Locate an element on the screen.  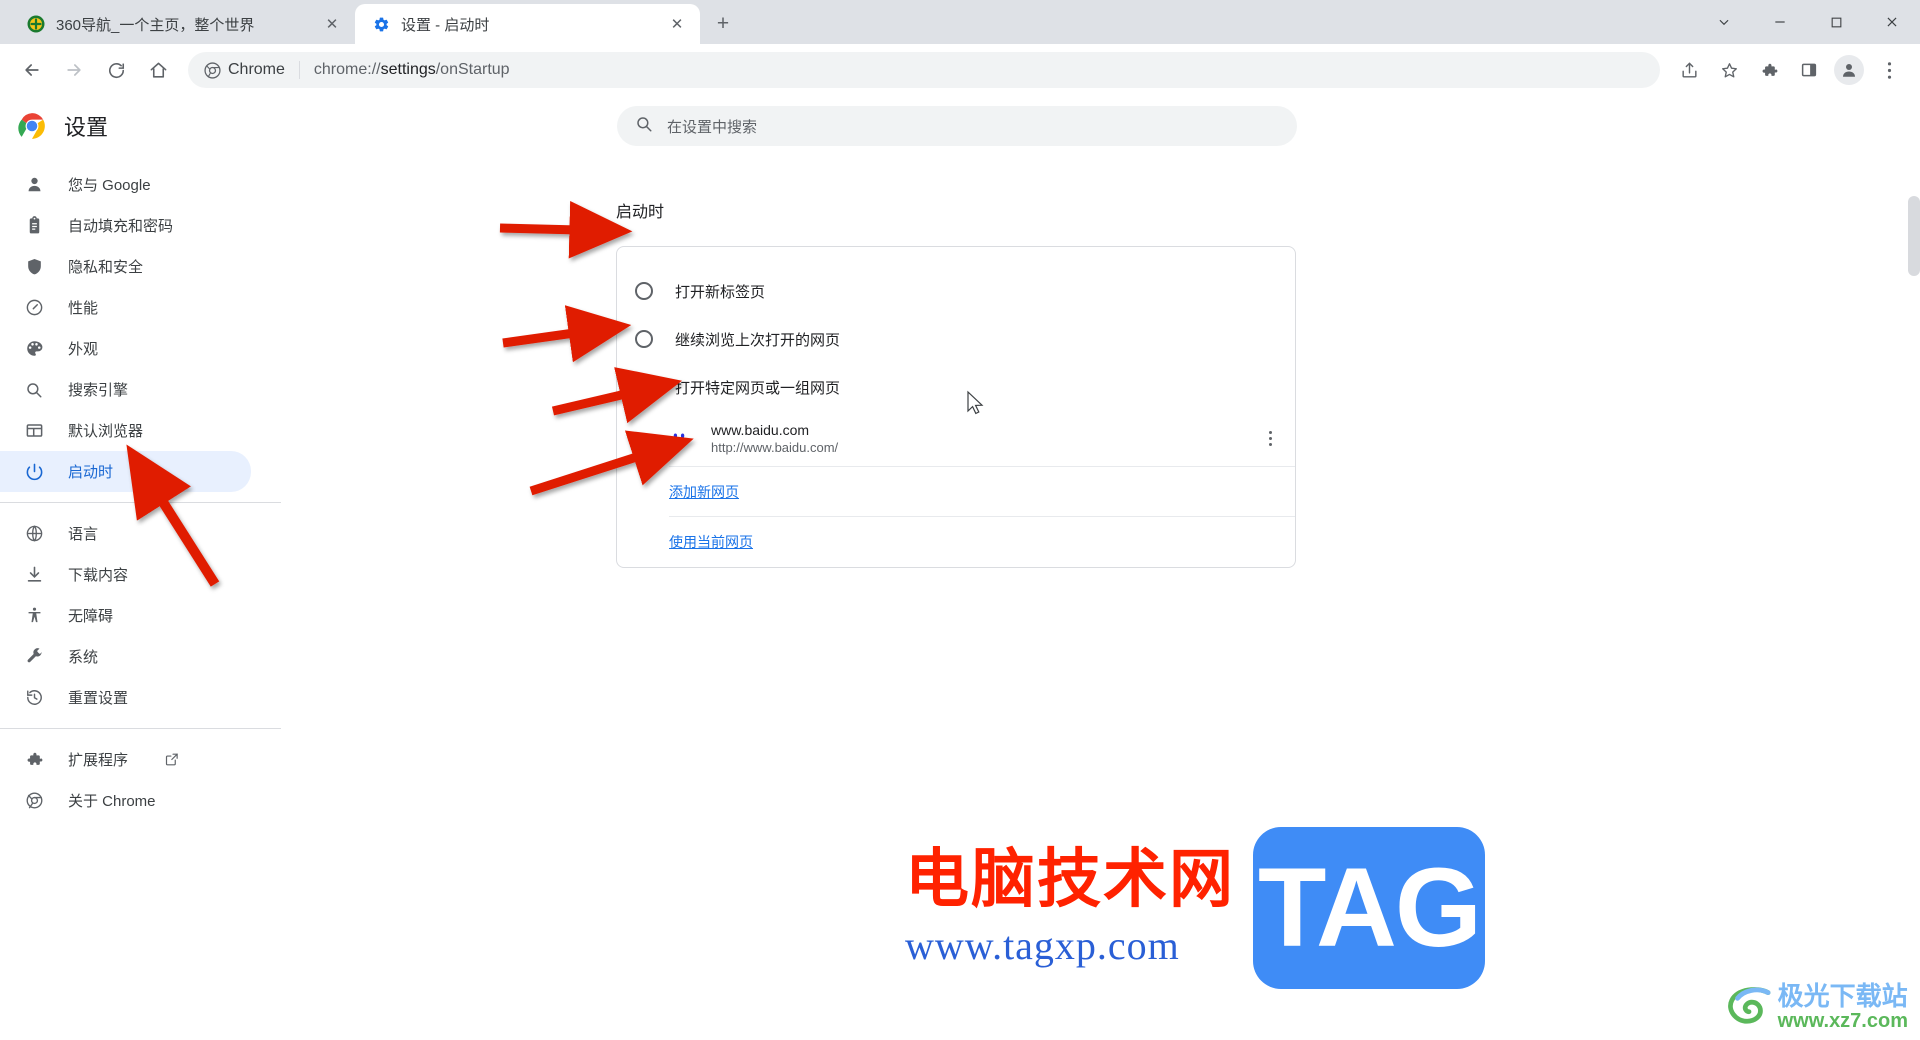
sidebar-item-label: 无障碍 is located at coordinates (91, 616).